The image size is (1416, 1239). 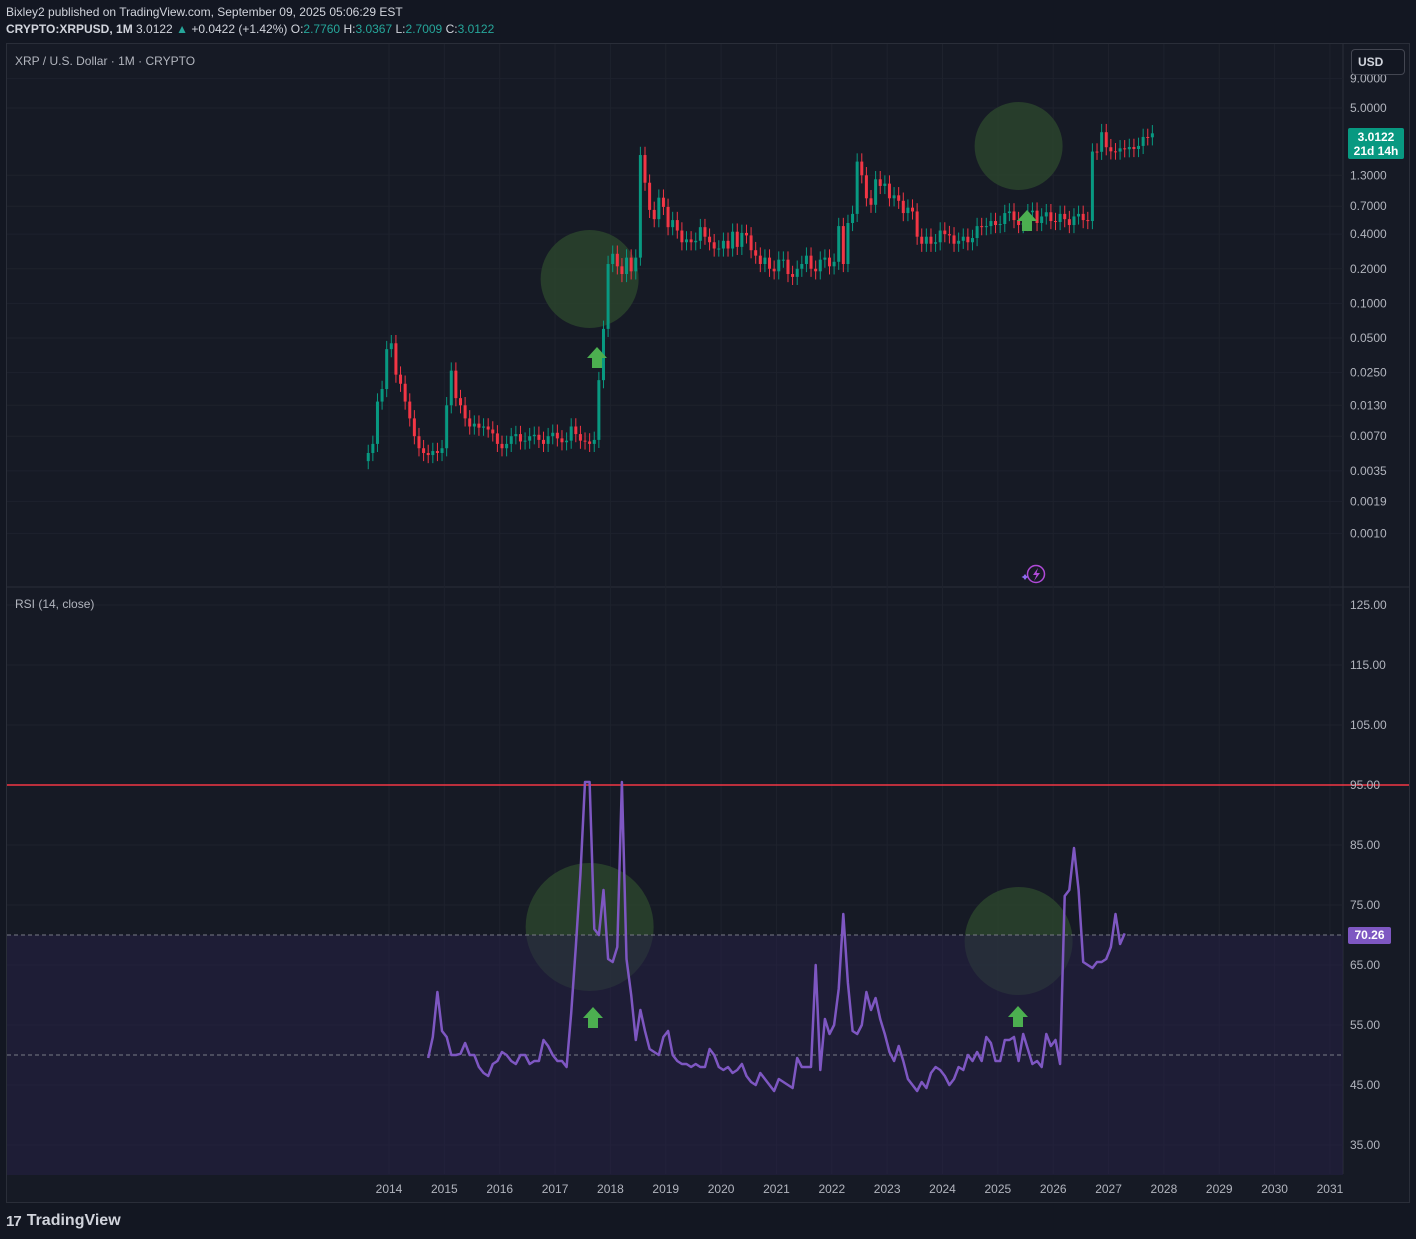 What do you see at coordinates (154, 29) in the screenshot?
I see `last-price: 3.0122` at bounding box center [154, 29].